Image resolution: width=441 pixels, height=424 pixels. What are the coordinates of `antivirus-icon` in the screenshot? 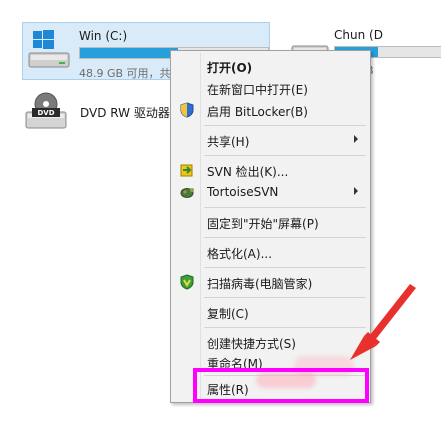 It's located at (187, 282).